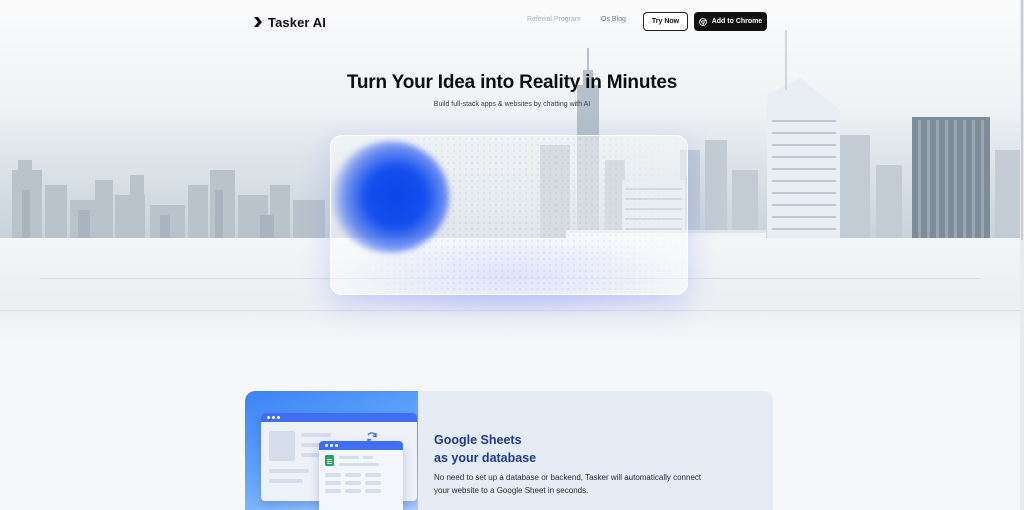 The image size is (1024, 510). I want to click on brand-name: Tasker AI, so click(297, 22).